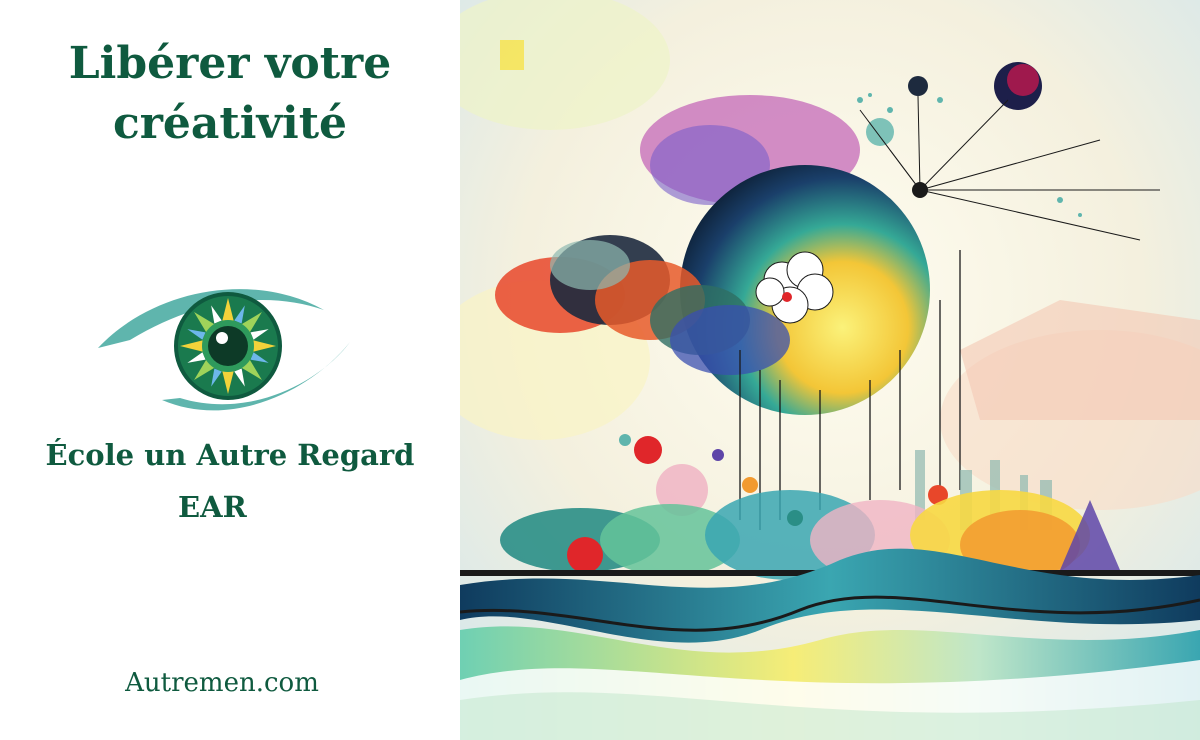  What do you see at coordinates (230, 123) in the screenshot?
I see `headline-line2: créativité` at bounding box center [230, 123].